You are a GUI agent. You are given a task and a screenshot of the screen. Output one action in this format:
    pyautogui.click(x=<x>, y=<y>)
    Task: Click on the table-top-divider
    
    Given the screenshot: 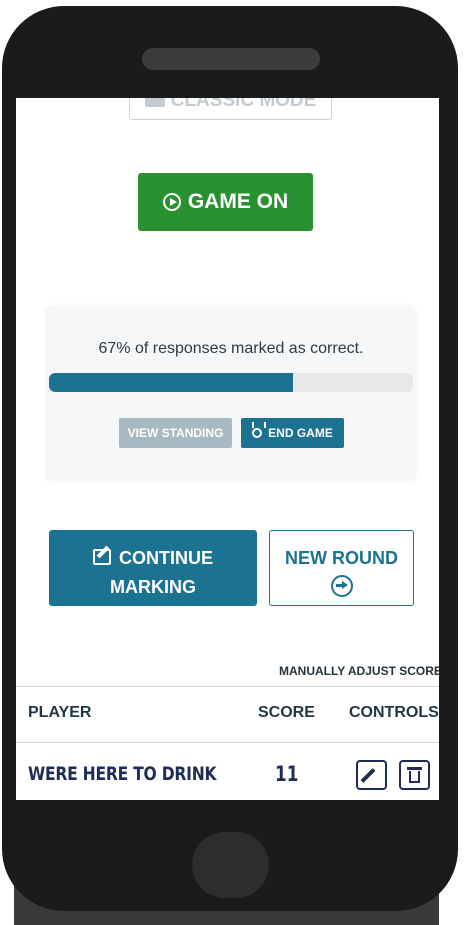 What is the action you would take?
    pyautogui.click(x=227, y=686)
    